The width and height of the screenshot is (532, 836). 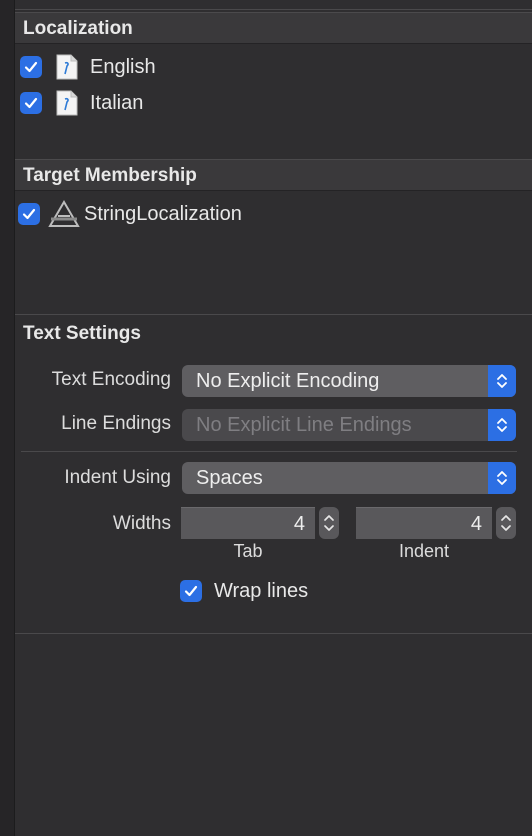 What do you see at coordinates (273, 9) in the screenshot?
I see `top-divider` at bounding box center [273, 9].